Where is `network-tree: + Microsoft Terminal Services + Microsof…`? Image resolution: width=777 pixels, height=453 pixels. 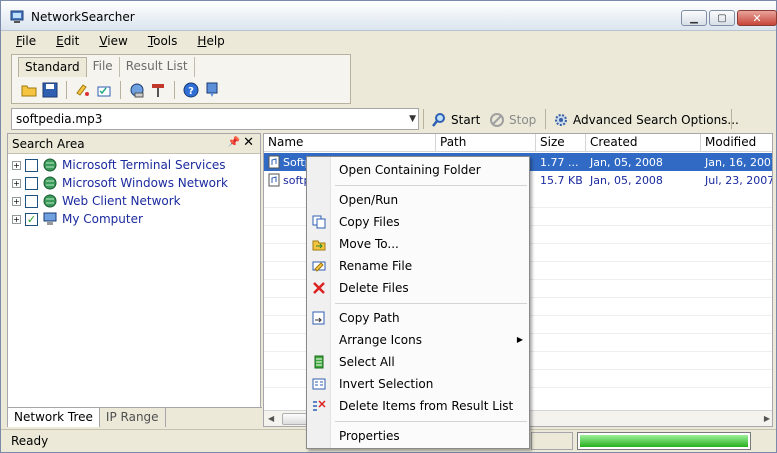
network-tree: + Microsoft Terminal Services + Microsof… is located at coordinates (120, 192).